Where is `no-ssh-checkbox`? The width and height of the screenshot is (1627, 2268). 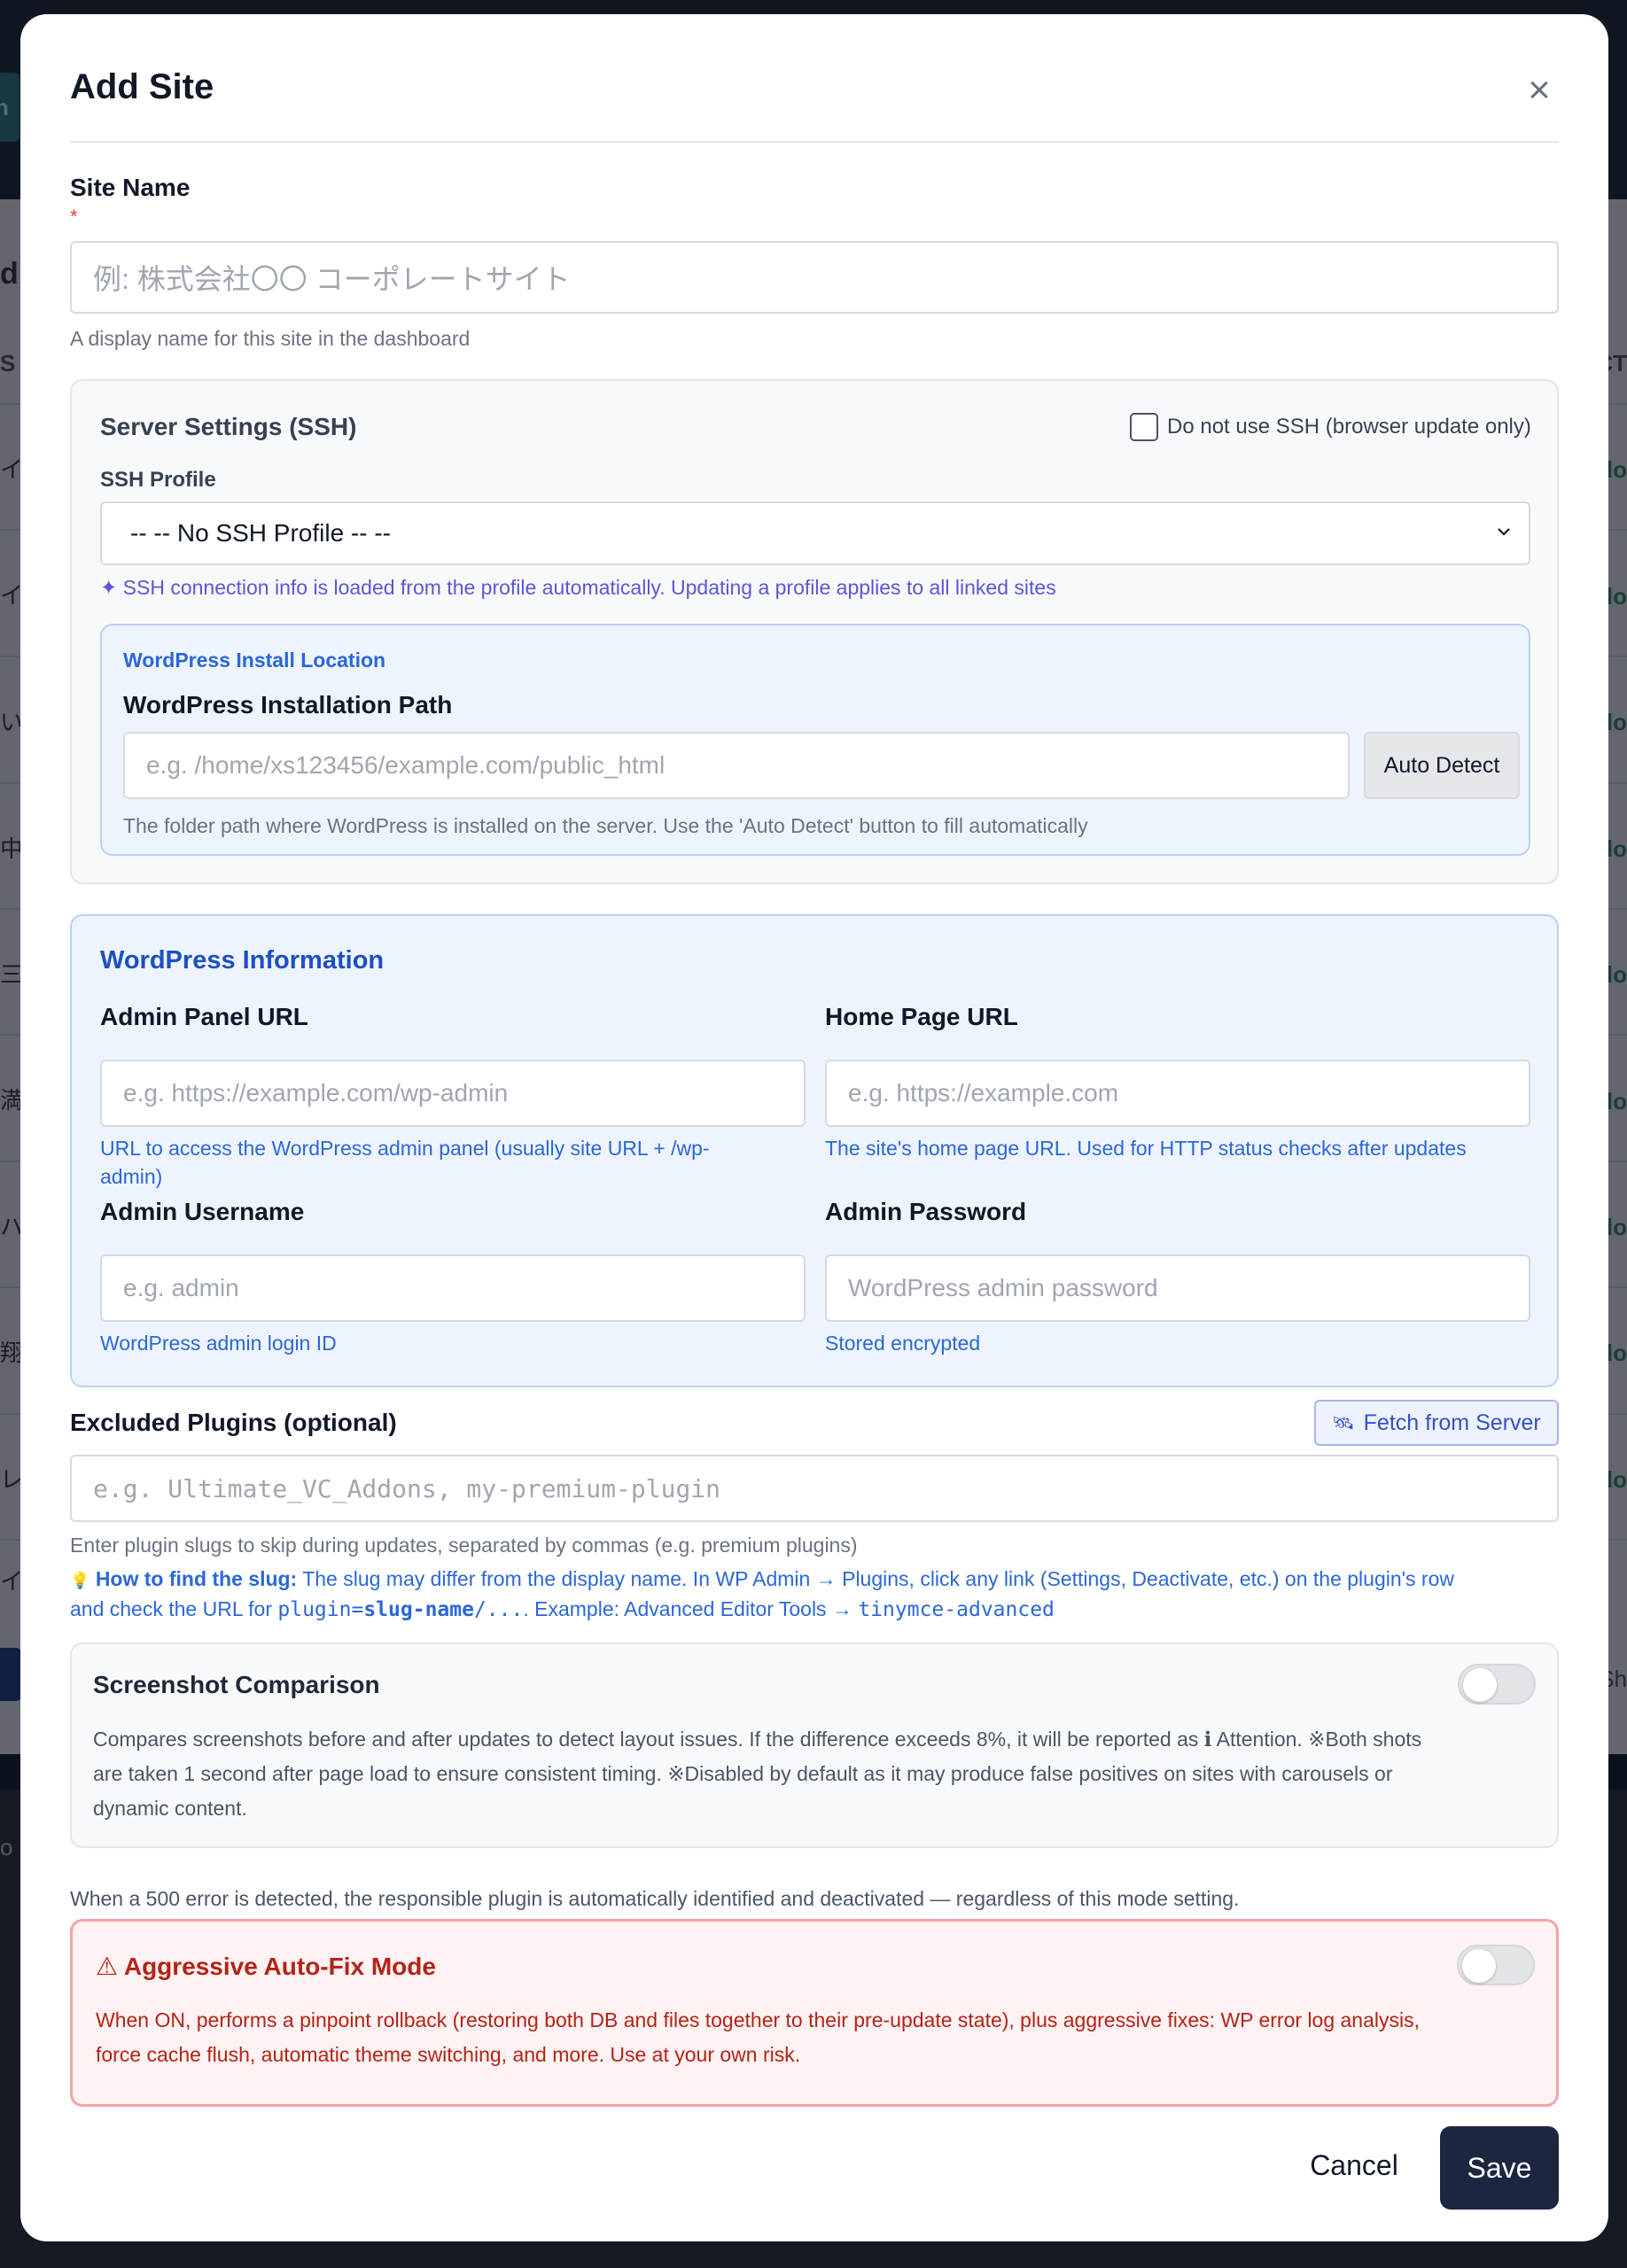
no-ssh-checkbox is located at coordinates (1144, 427).